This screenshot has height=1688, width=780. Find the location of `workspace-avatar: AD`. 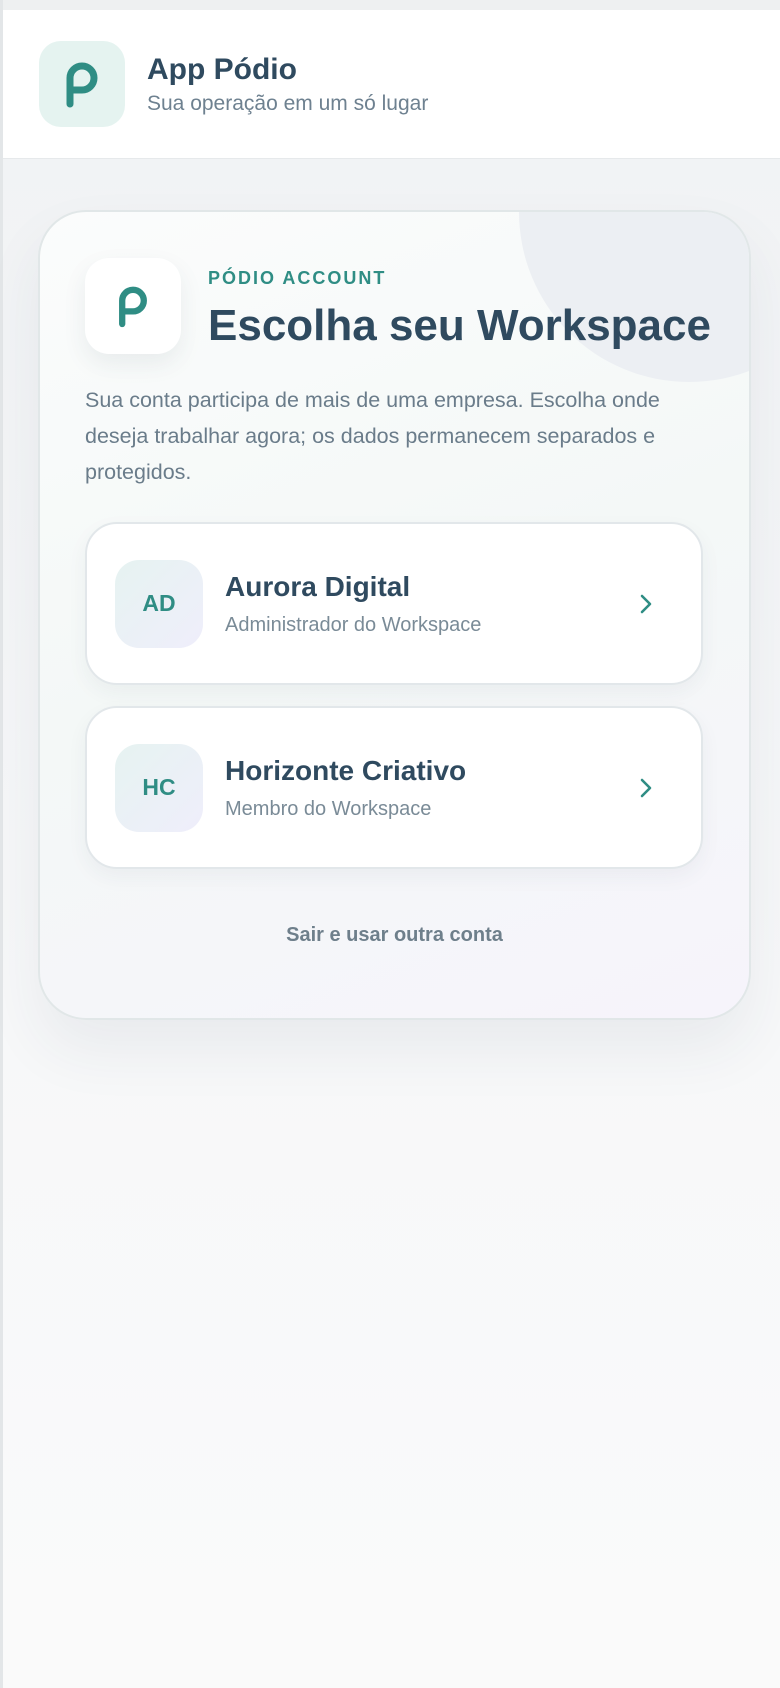

workspace-avatar: AD is located at coordinates (159, 603).